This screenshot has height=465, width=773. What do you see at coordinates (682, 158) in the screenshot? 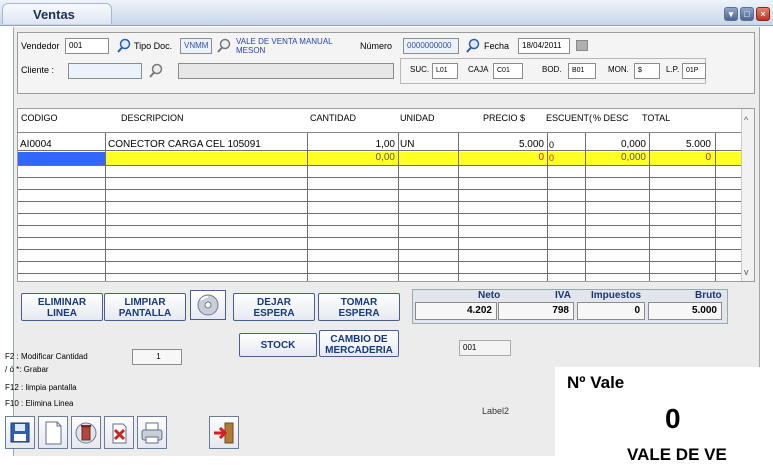
I see `cell-total: 0` at bounding box center [682, 158].